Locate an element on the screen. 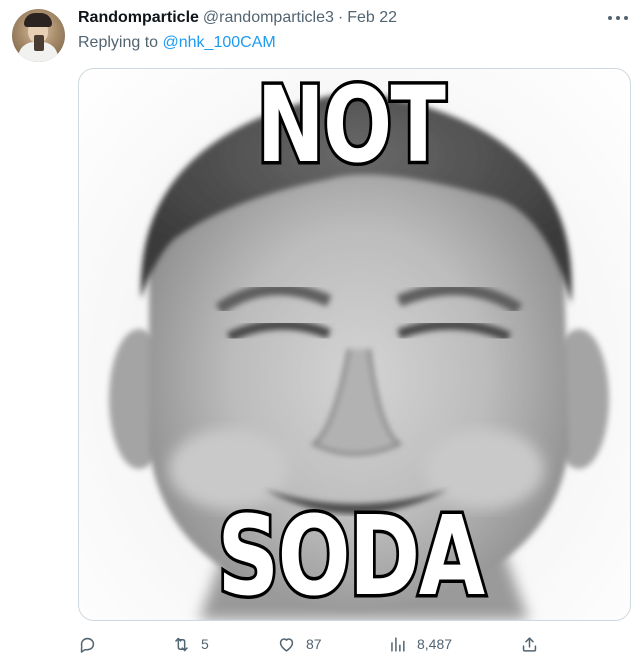 Image resolution: width=640 pixels, height=665 pixels. share-button is located at coordinates (529, 644).